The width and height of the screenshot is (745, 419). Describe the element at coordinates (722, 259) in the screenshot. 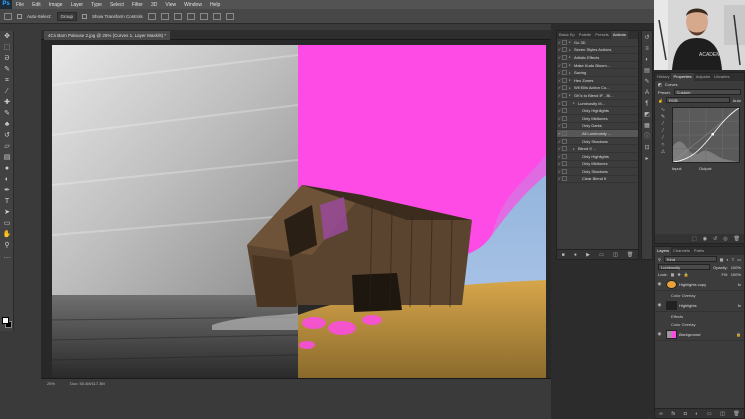

I see `filter-pixel-icon: ▦` at that location.